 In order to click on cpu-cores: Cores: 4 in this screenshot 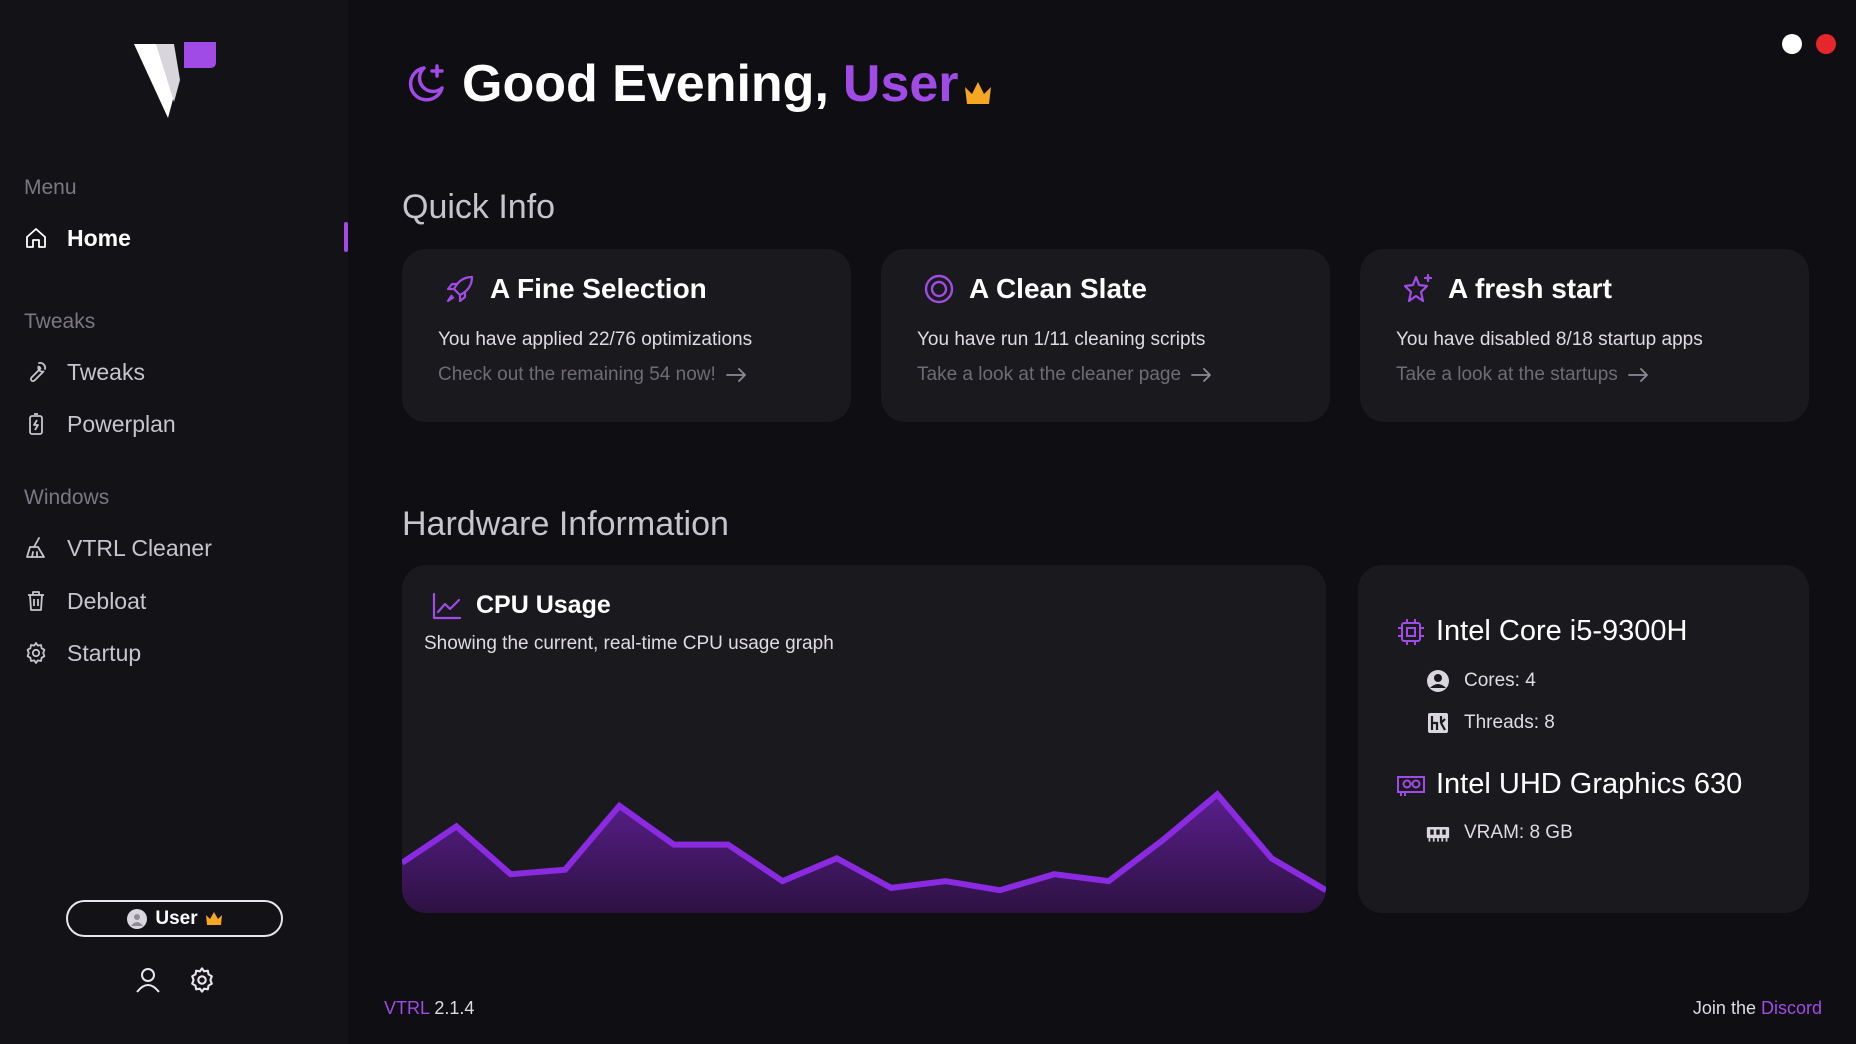, I will do `click(1481, 681)`.